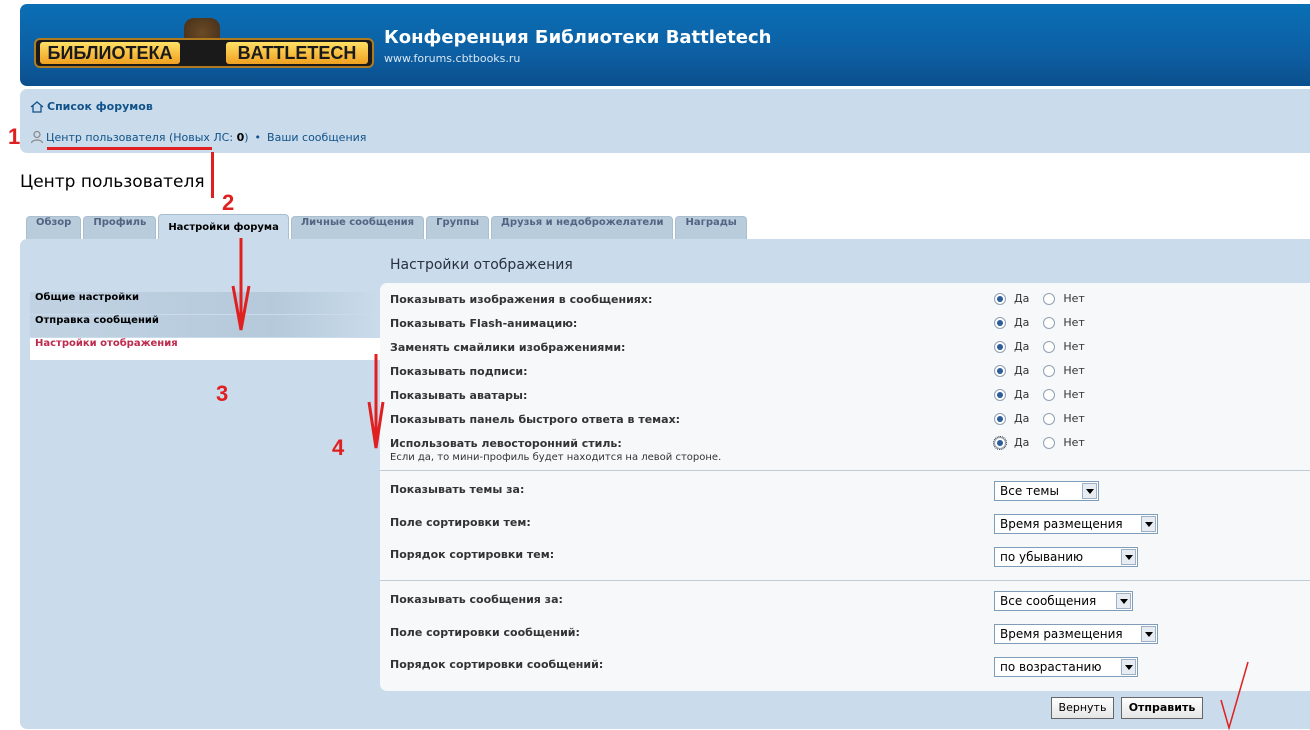  What do you see at coordinates (147, 137) in the screenshot?
I see `ucp-link: Центр пользователя (Новых ЛС: 0)` at bounding box center [147, 137].